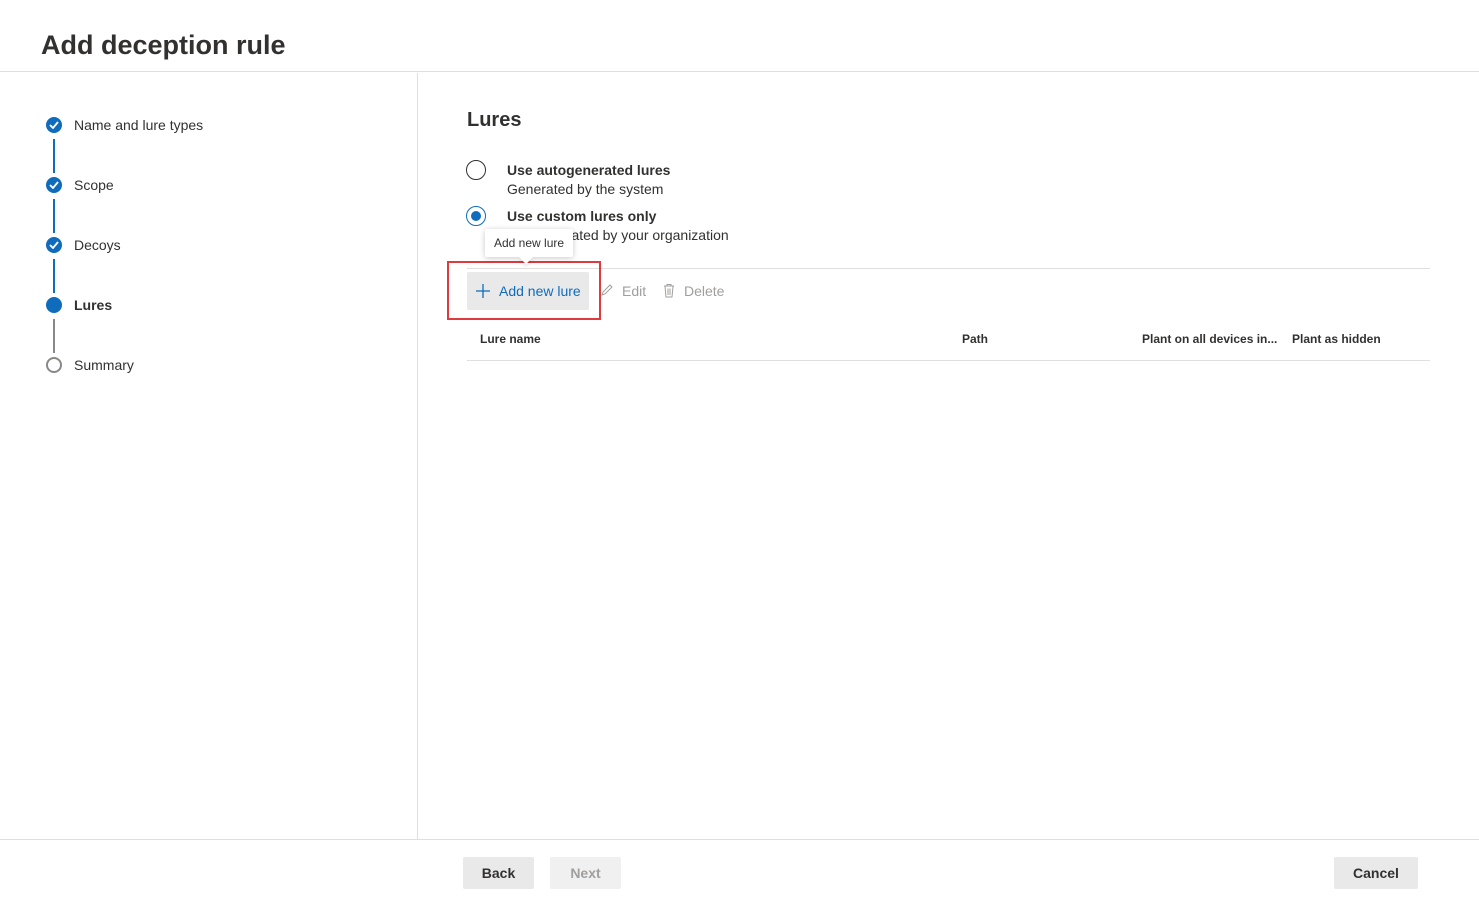  What do you see at coordinates (97, 245) in the screenshot?
I see `step-label: Decoys` at bounding box center [97, 245].